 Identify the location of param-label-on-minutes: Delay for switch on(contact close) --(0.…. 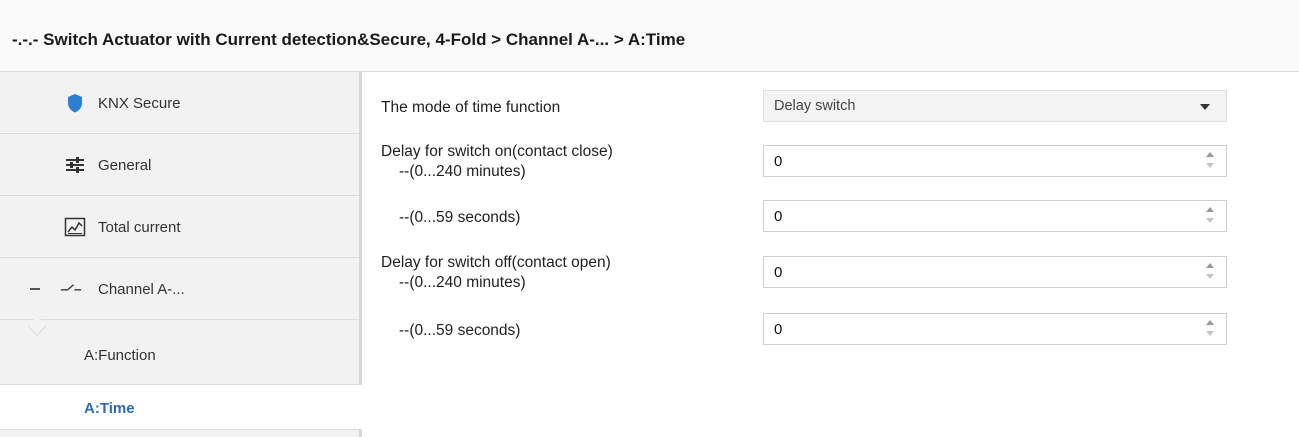
(497, 161).